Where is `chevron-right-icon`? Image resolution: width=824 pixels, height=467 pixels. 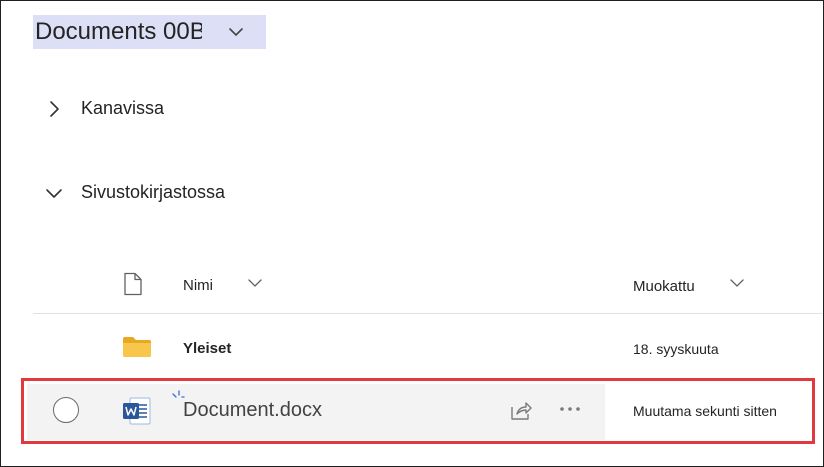
chevron-right-icon is located at coordinates (54, 109).